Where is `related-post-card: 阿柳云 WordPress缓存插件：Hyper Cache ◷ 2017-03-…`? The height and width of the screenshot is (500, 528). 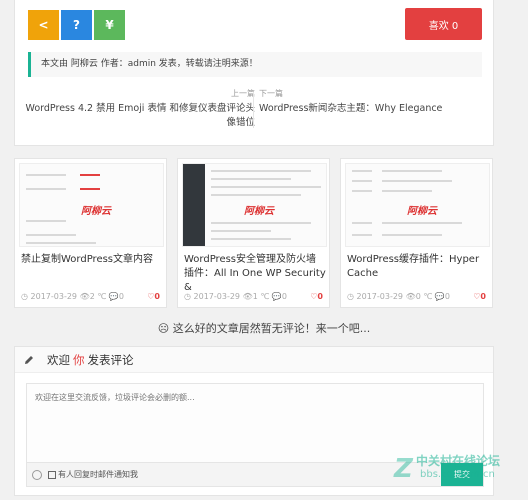
related-post-card: 阿柳云 WordPress缓存插件：Hyper Cache ◷ 2017-03-… is located at coordinates (416, 233).